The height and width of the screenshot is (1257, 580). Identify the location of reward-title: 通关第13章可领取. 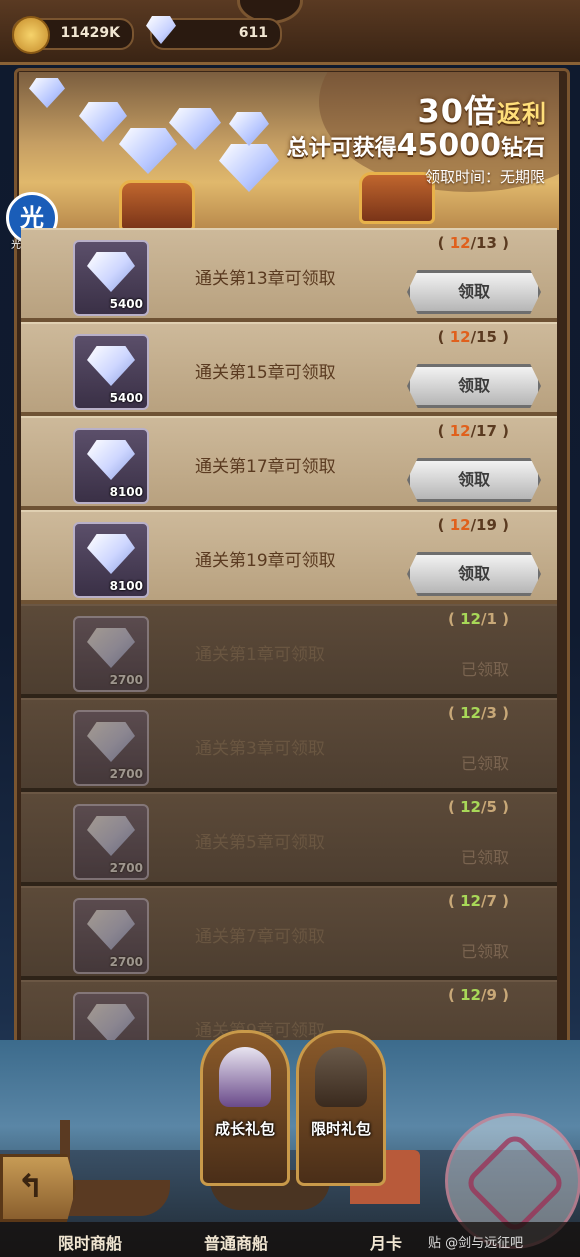
(265, 279).